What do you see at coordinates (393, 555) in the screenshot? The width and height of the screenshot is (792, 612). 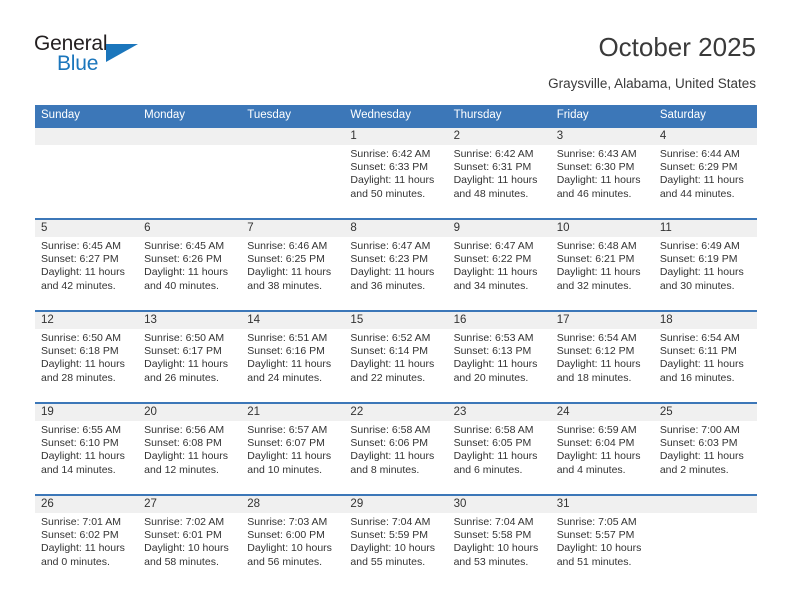 I see `daylight-text: Daylight: 10 hours and 55 minutes.` at bounding box center [393, 555].